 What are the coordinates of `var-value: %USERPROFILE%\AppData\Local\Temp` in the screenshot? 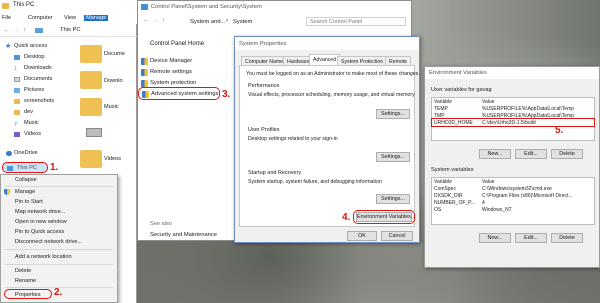 It's located at (528, 108).